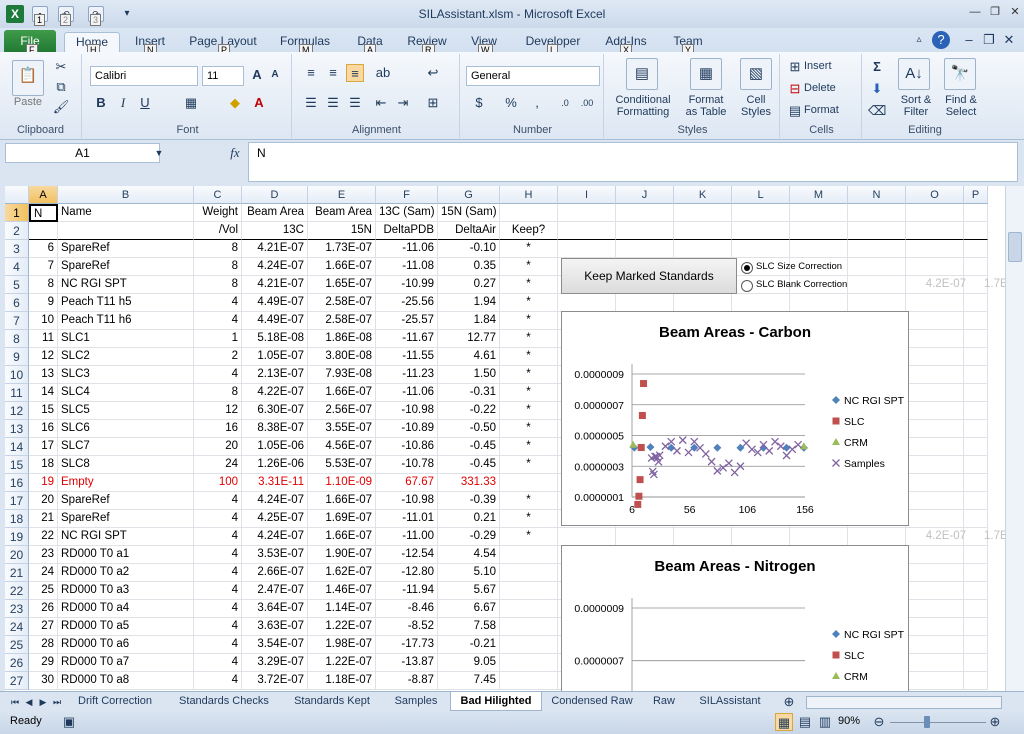 The image size is (1024, 734). Describe the element at coordinates (989, 40) in the screenshot. I see `workbook-restore-icon: ❐` at that location.